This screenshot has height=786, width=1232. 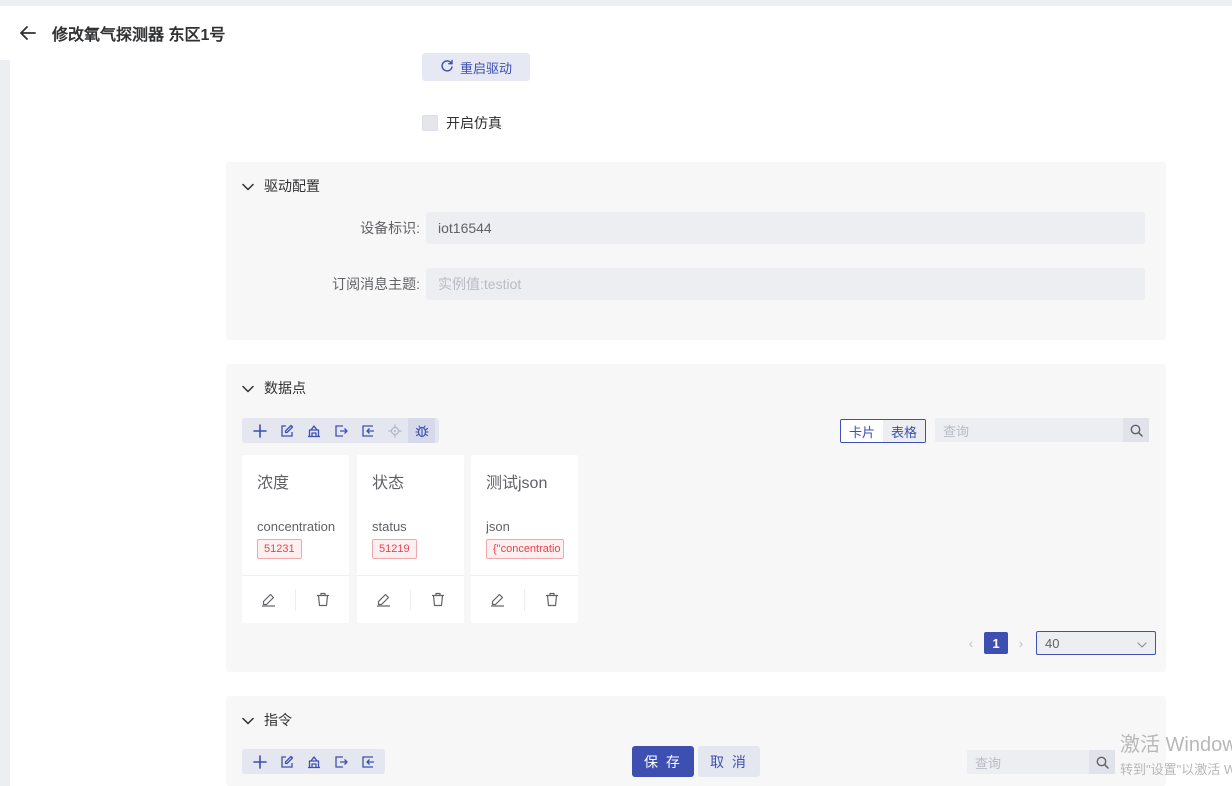 I want to click on cancel-button: 取 消, so click(x=729, y=761).